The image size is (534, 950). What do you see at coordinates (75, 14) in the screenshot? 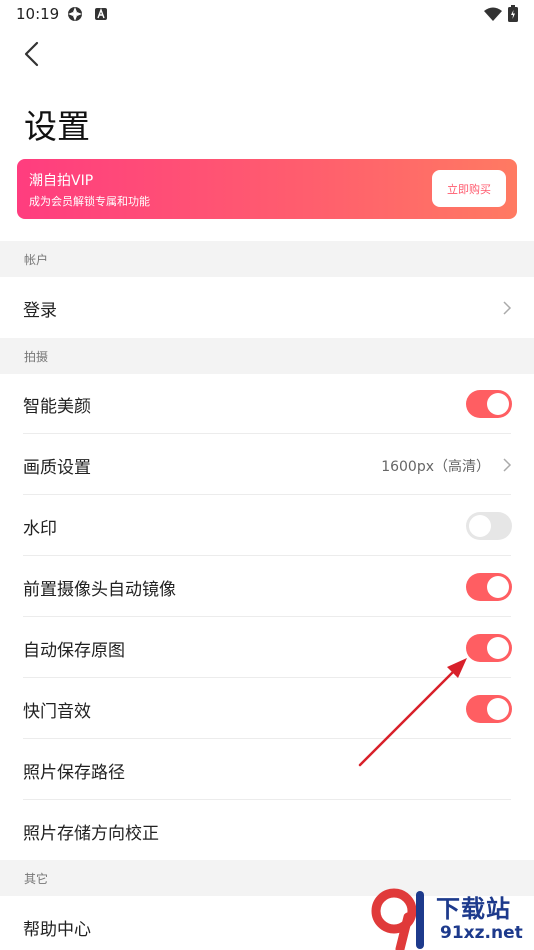
I see `app-notification-icon` at bounding box center [75, 14].